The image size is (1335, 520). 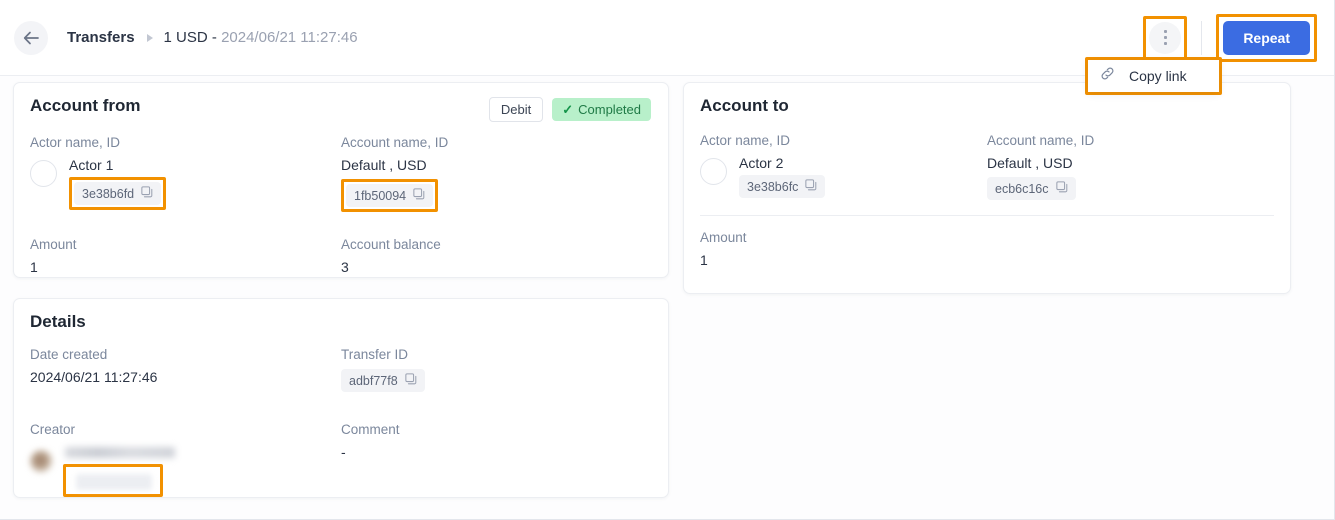 What do you see at coordinates (370, 429) in the screenshot?
I see `comment-label: Comment` at bounding box center [370, 429].